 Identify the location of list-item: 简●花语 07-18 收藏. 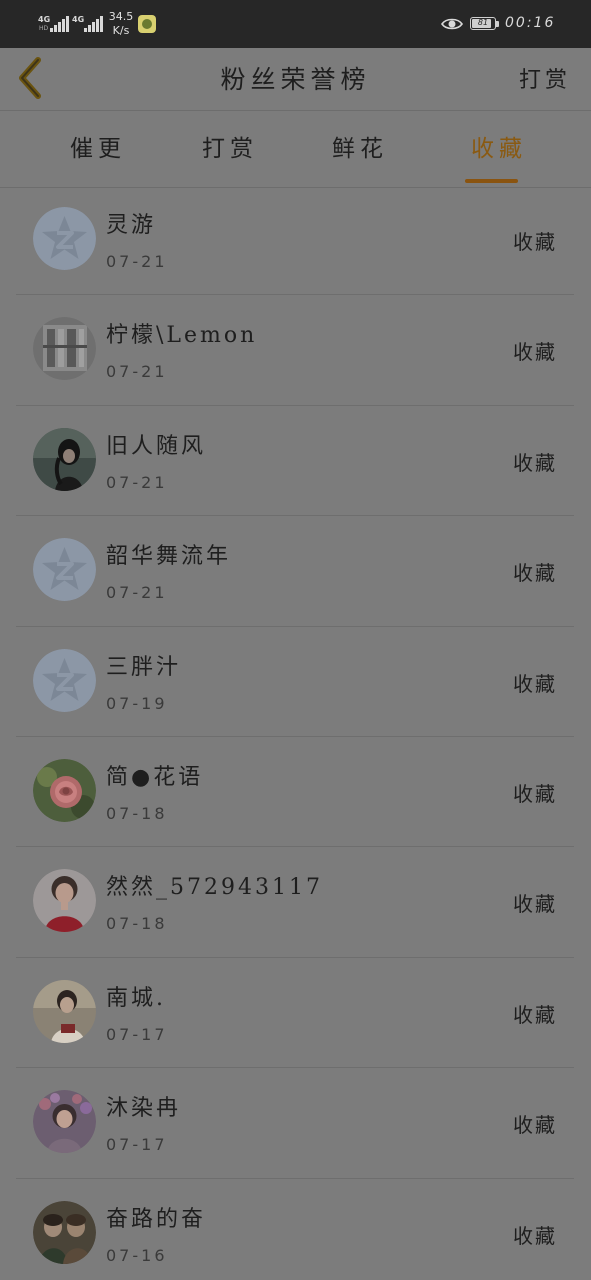
(295, 792).